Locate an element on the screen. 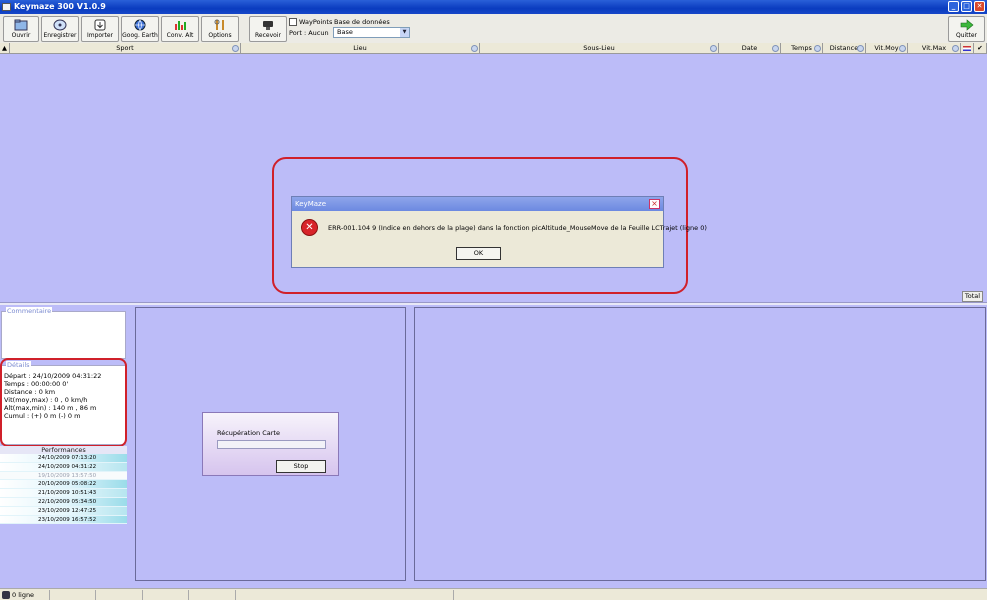  database-label: Base de données is located at coordinates (362, 22).